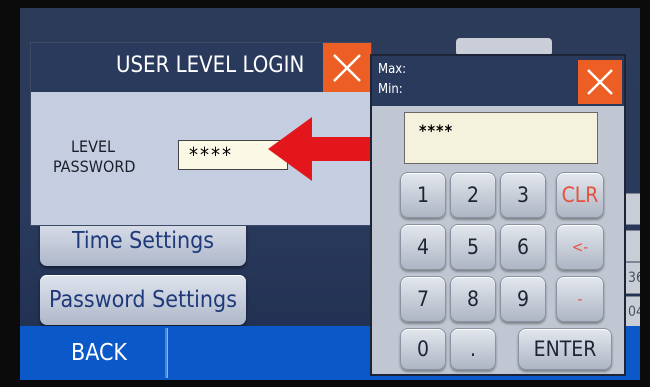  I want to click on key-3-label: 3, so click(523, 195).